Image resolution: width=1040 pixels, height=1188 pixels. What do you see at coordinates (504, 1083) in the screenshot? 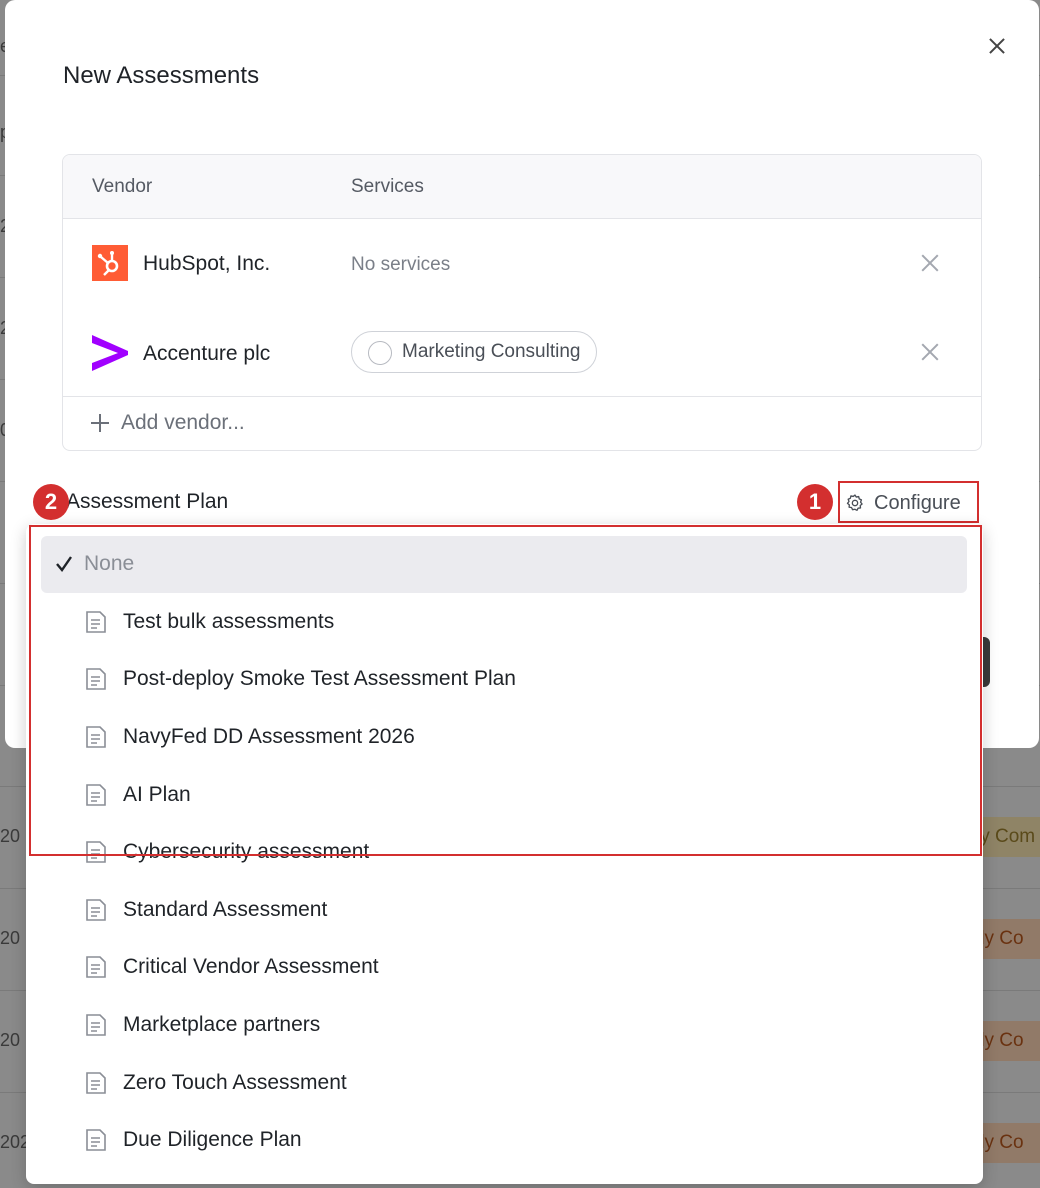
I see `dropdown-option: Zero Touch Assessment` at bounding box center [504, 1083].